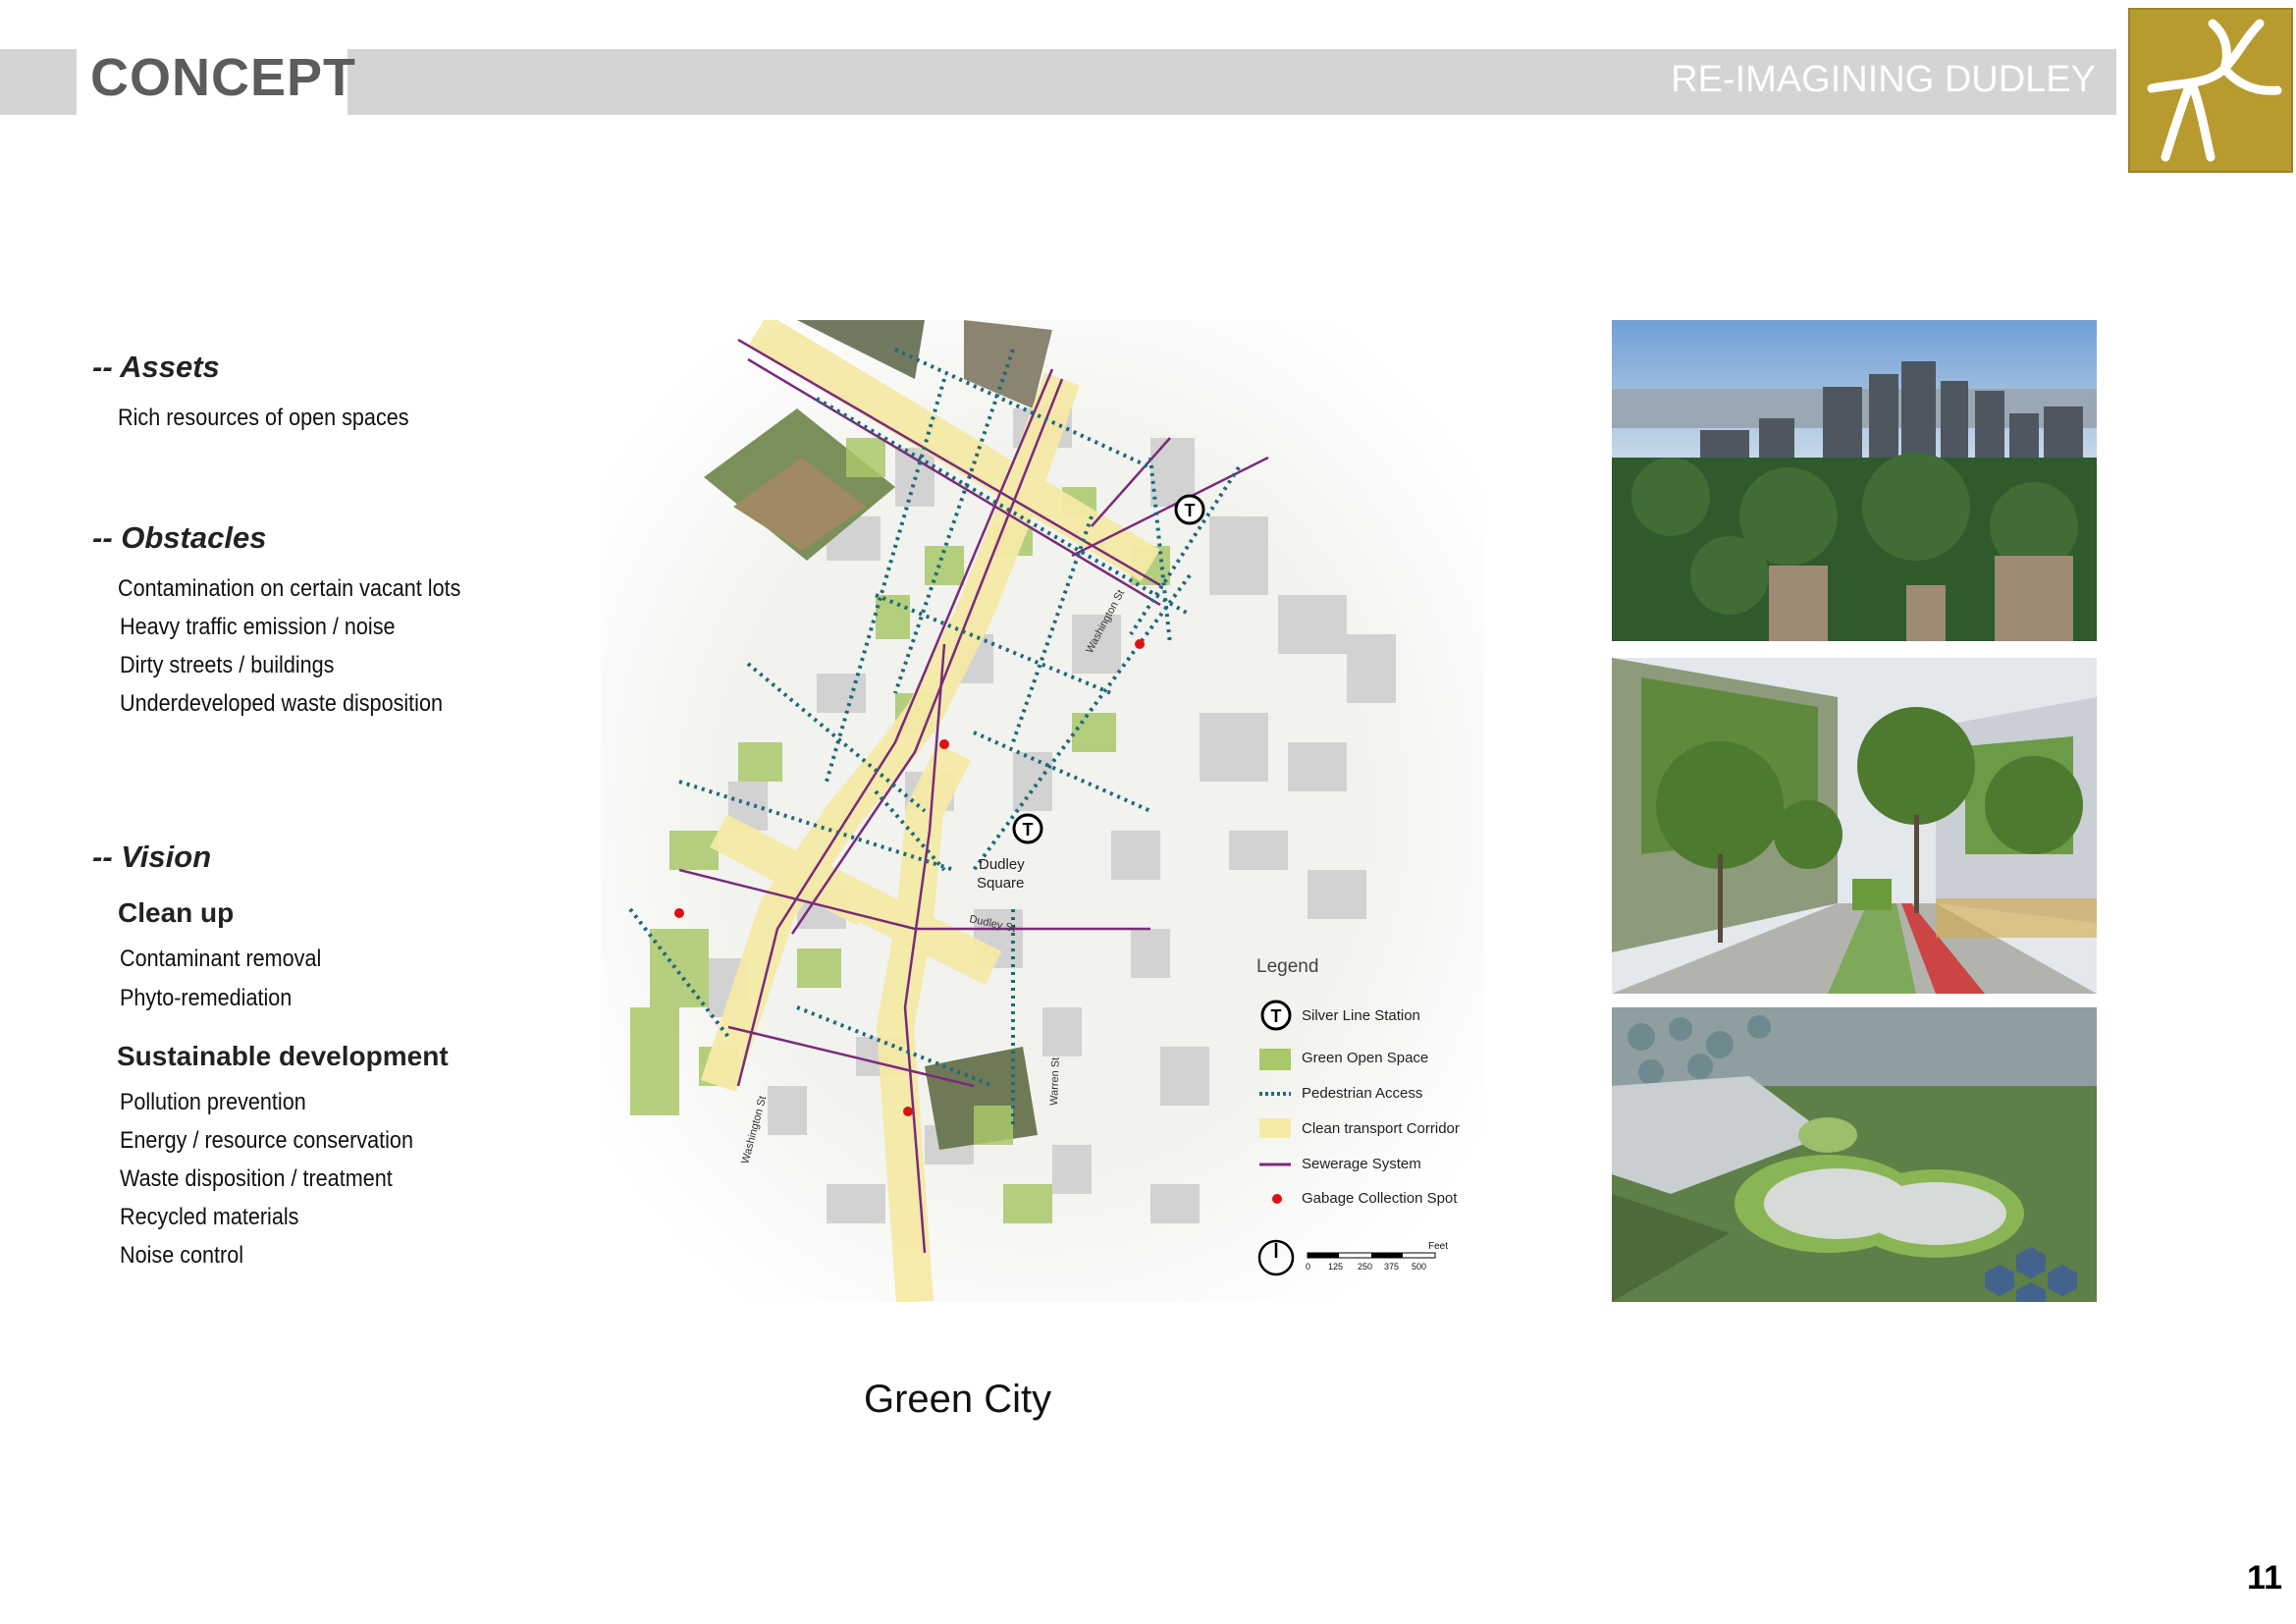 The image size is (2296, 1624). I want to click on sustainable-item: Noise control, so click(182, 1255).